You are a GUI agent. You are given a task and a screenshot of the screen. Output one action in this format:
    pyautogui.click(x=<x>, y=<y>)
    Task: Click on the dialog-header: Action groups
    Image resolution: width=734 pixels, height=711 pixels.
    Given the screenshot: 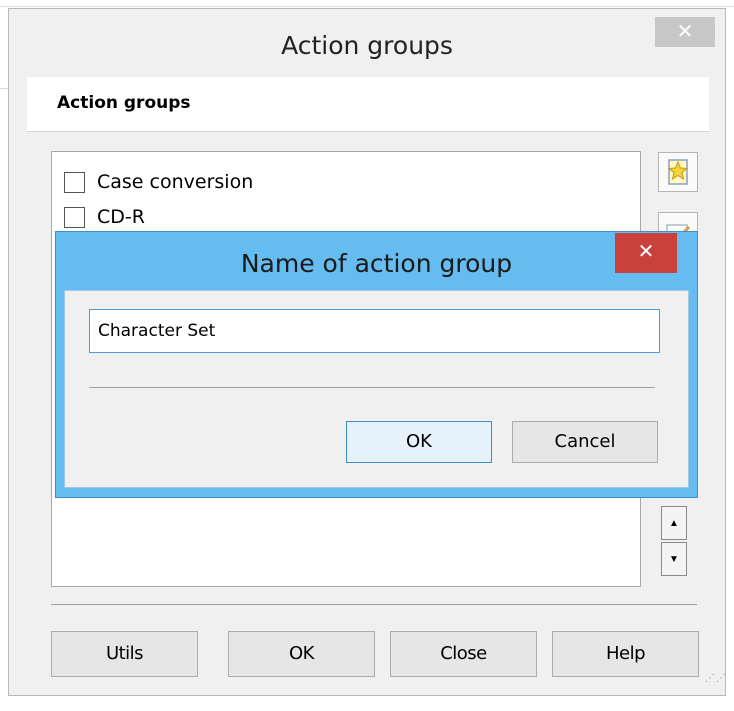 What is the action you would take?
    pyautogui.click(x=368, y=104)
    